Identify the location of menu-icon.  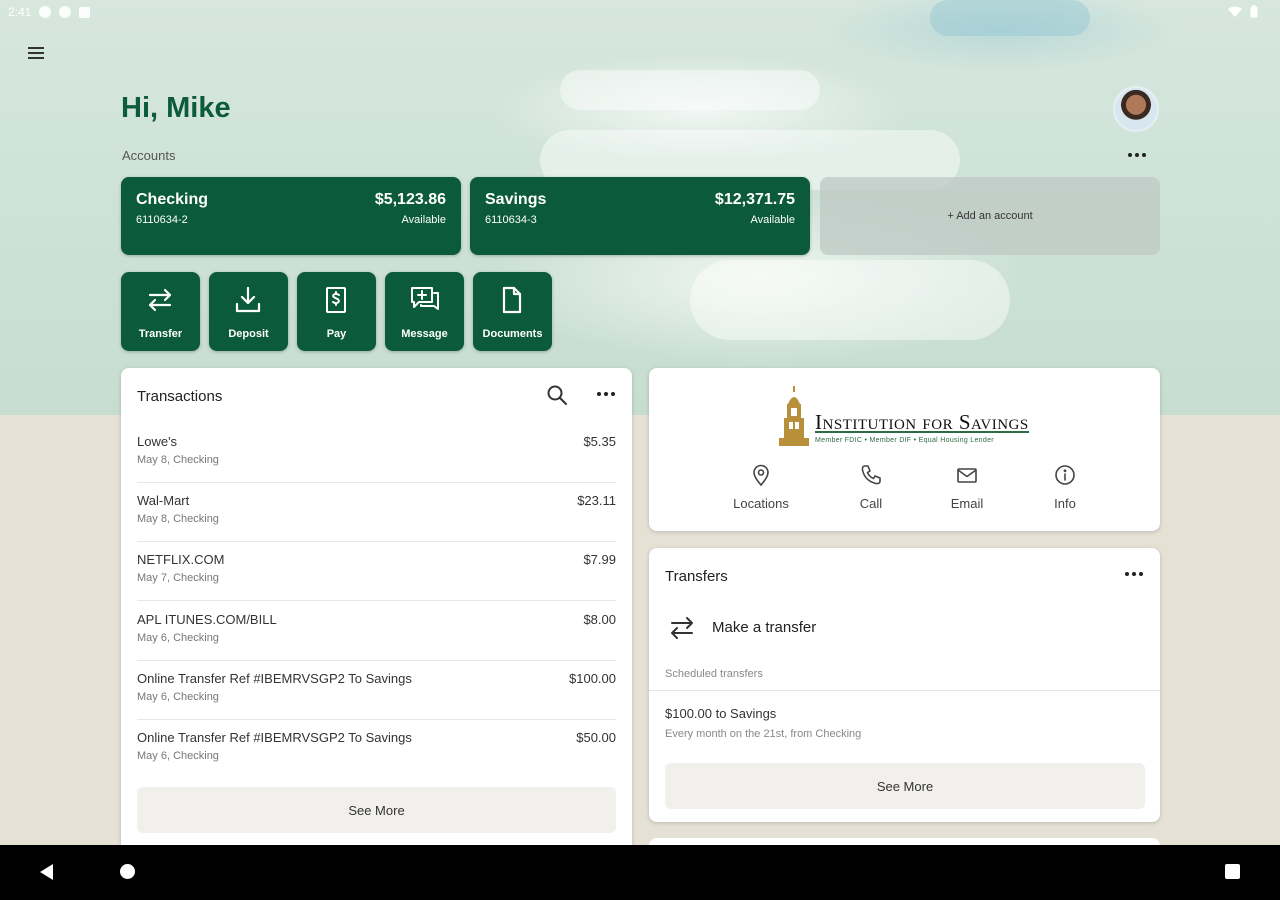
(36, 56).